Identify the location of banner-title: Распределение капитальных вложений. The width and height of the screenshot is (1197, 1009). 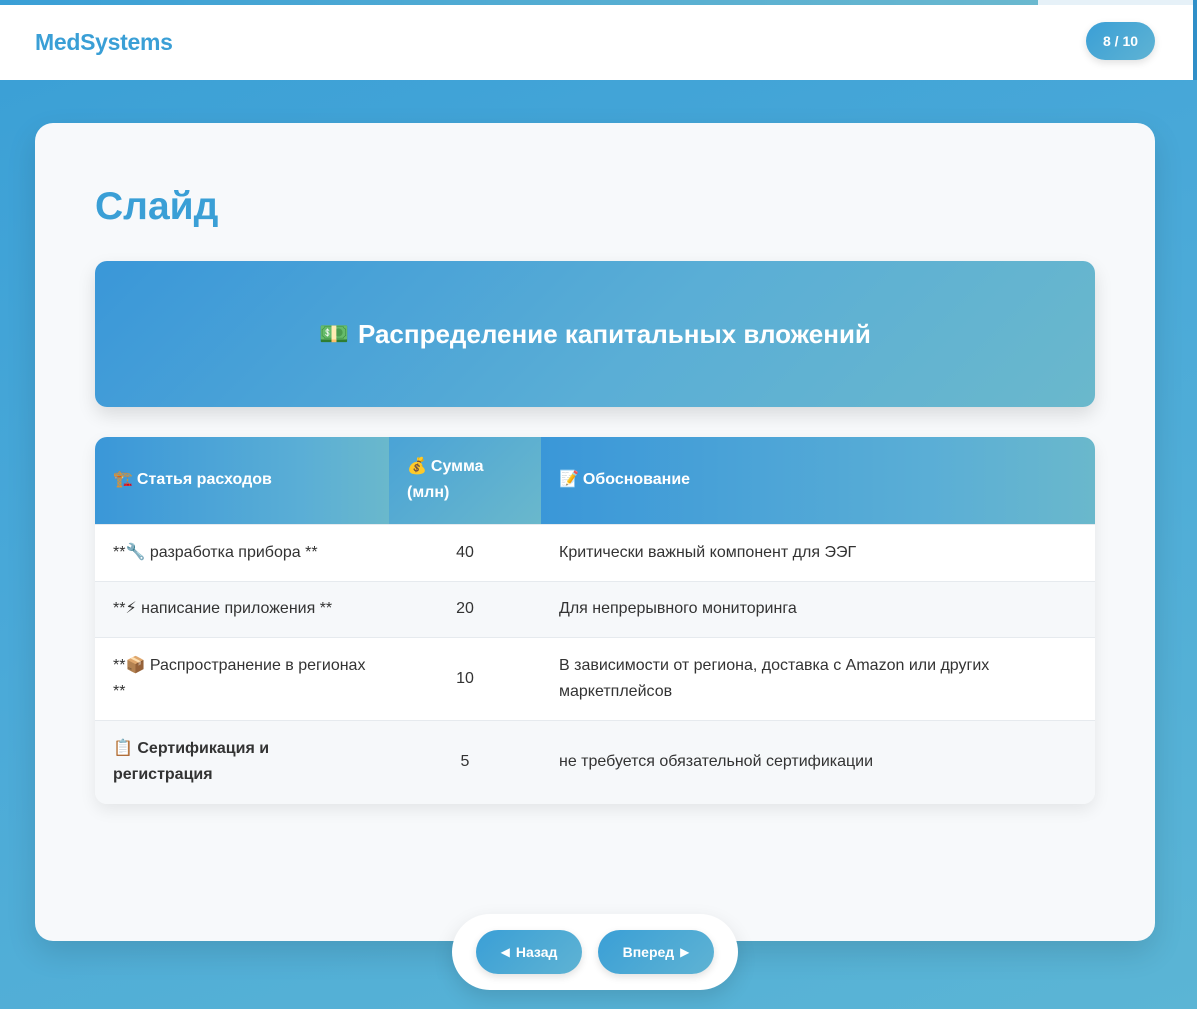
(614, 333).